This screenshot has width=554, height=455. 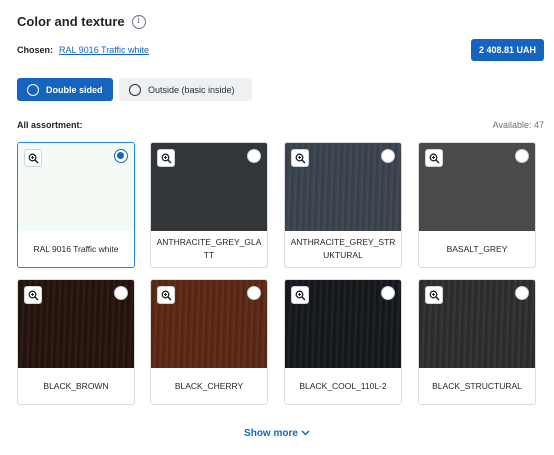 What do you see at coordinates (209, 342) in the screenshot?
I see `color-card: BLACK_CHERRY` at bounding box center [209, 342].